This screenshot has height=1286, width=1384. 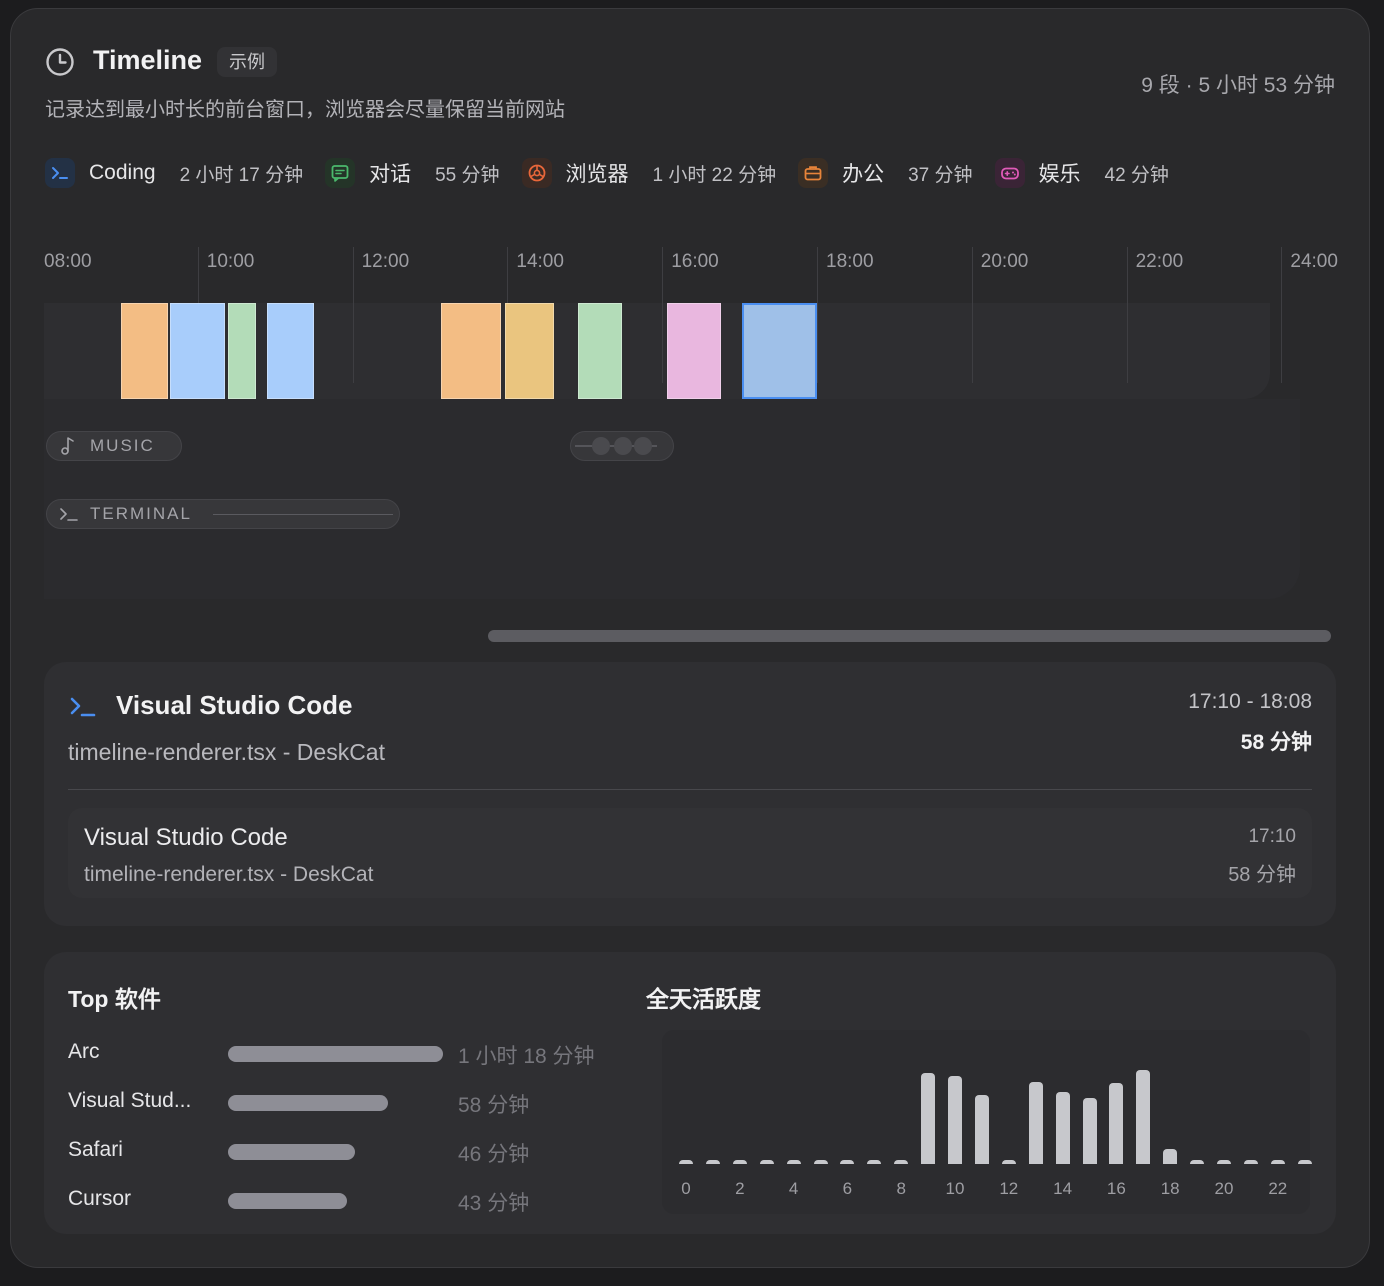 What do you see at coordinates (526, 1056) in the screenshot?
I see `app-duration: 1 小时 18 分钟` at bounding box center [526, 1056].